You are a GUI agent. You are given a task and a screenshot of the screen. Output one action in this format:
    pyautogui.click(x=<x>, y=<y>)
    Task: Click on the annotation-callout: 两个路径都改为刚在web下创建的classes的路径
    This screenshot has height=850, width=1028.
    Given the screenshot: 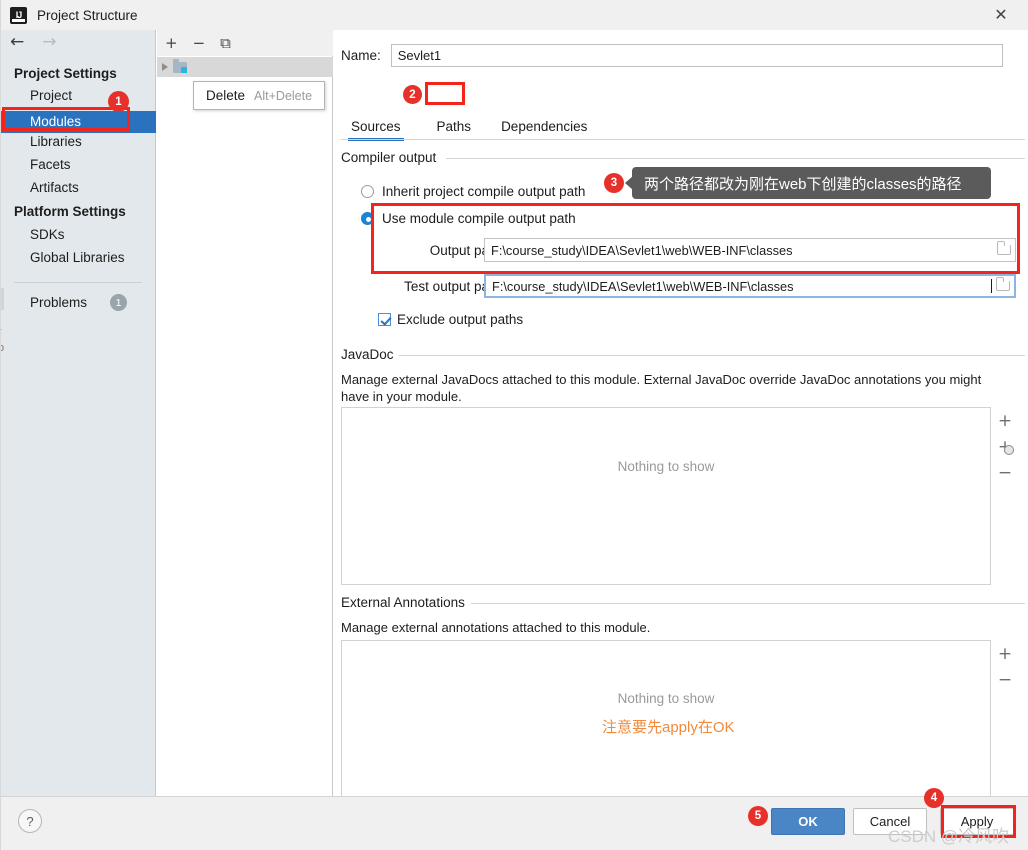 What is the action you would take?
    pyautogui.click(x=808, y=183)
    